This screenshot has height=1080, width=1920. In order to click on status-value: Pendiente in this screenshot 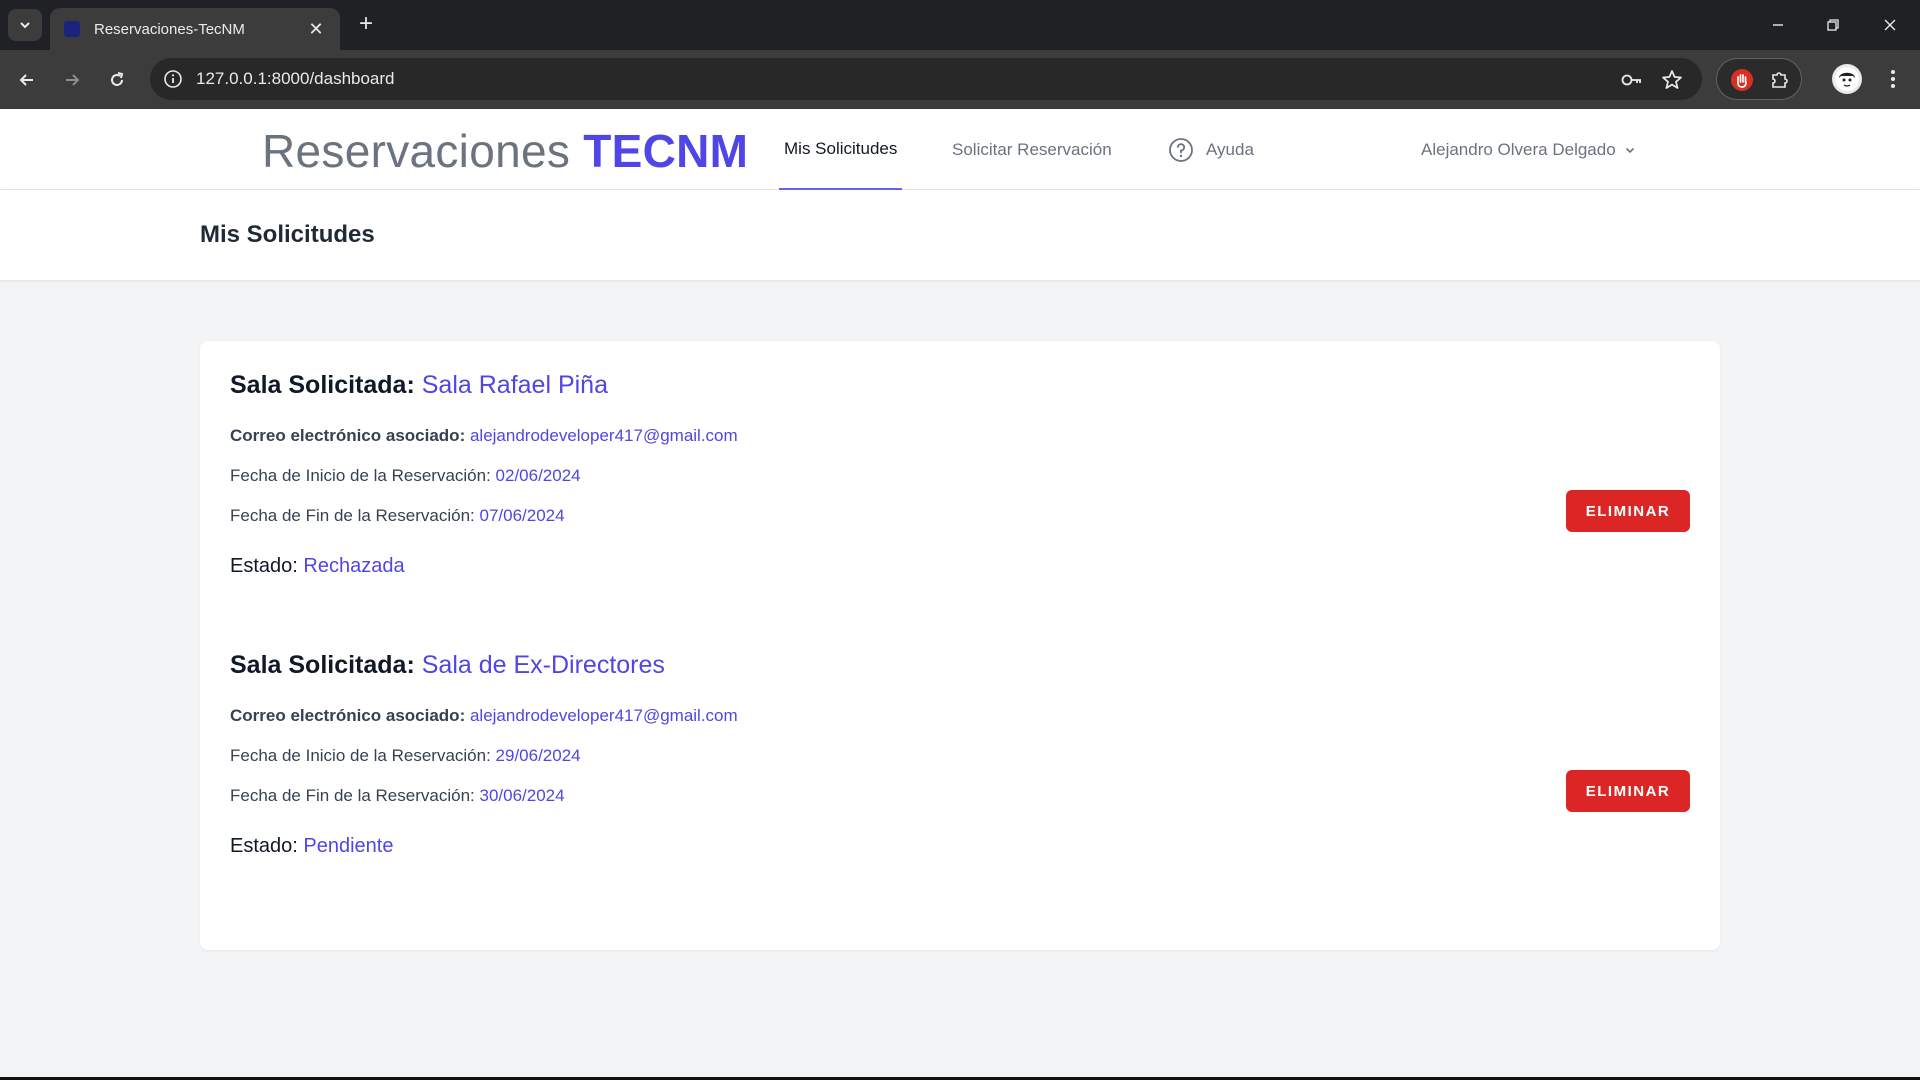, I will do `click(348, 846)`.